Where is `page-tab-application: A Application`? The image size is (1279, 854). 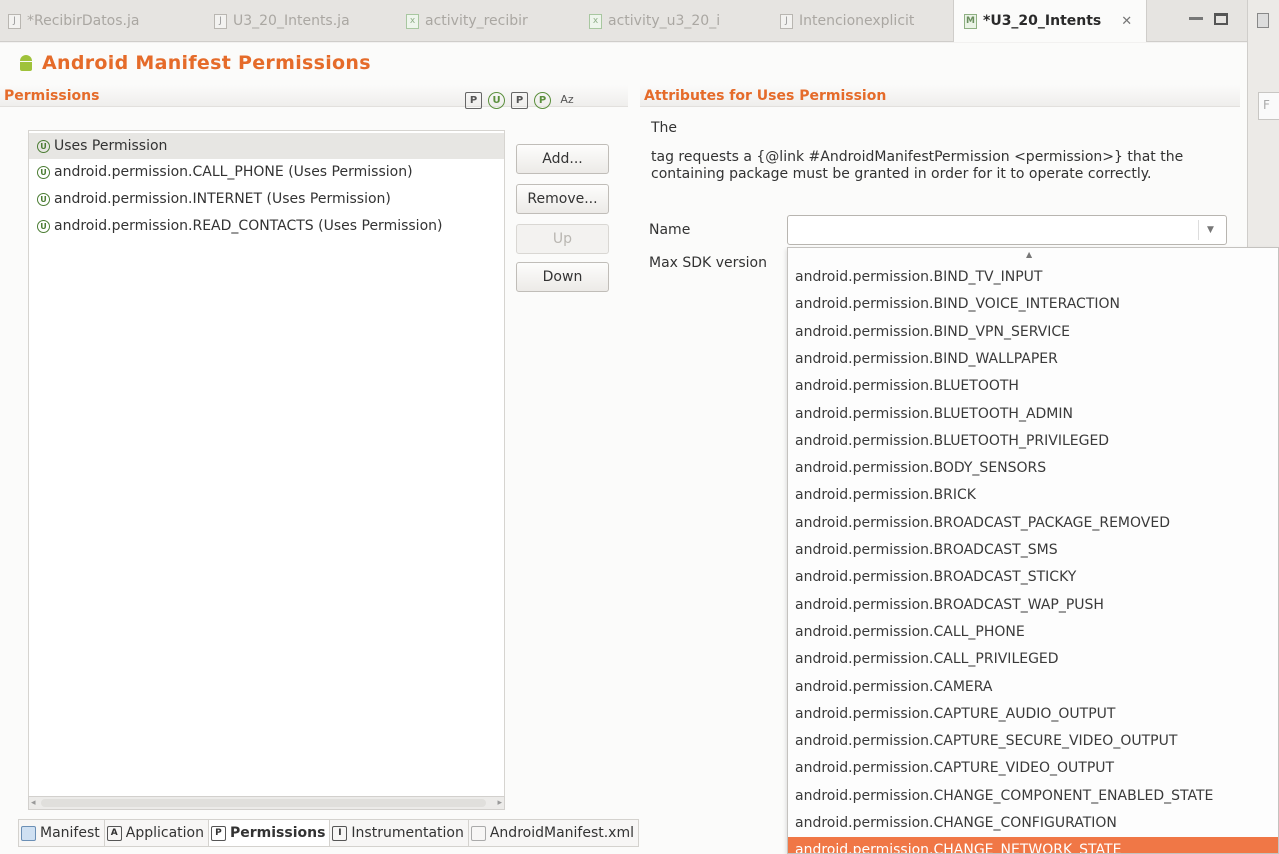
page-tab-application: A Application is located at coordinates (156, 833).